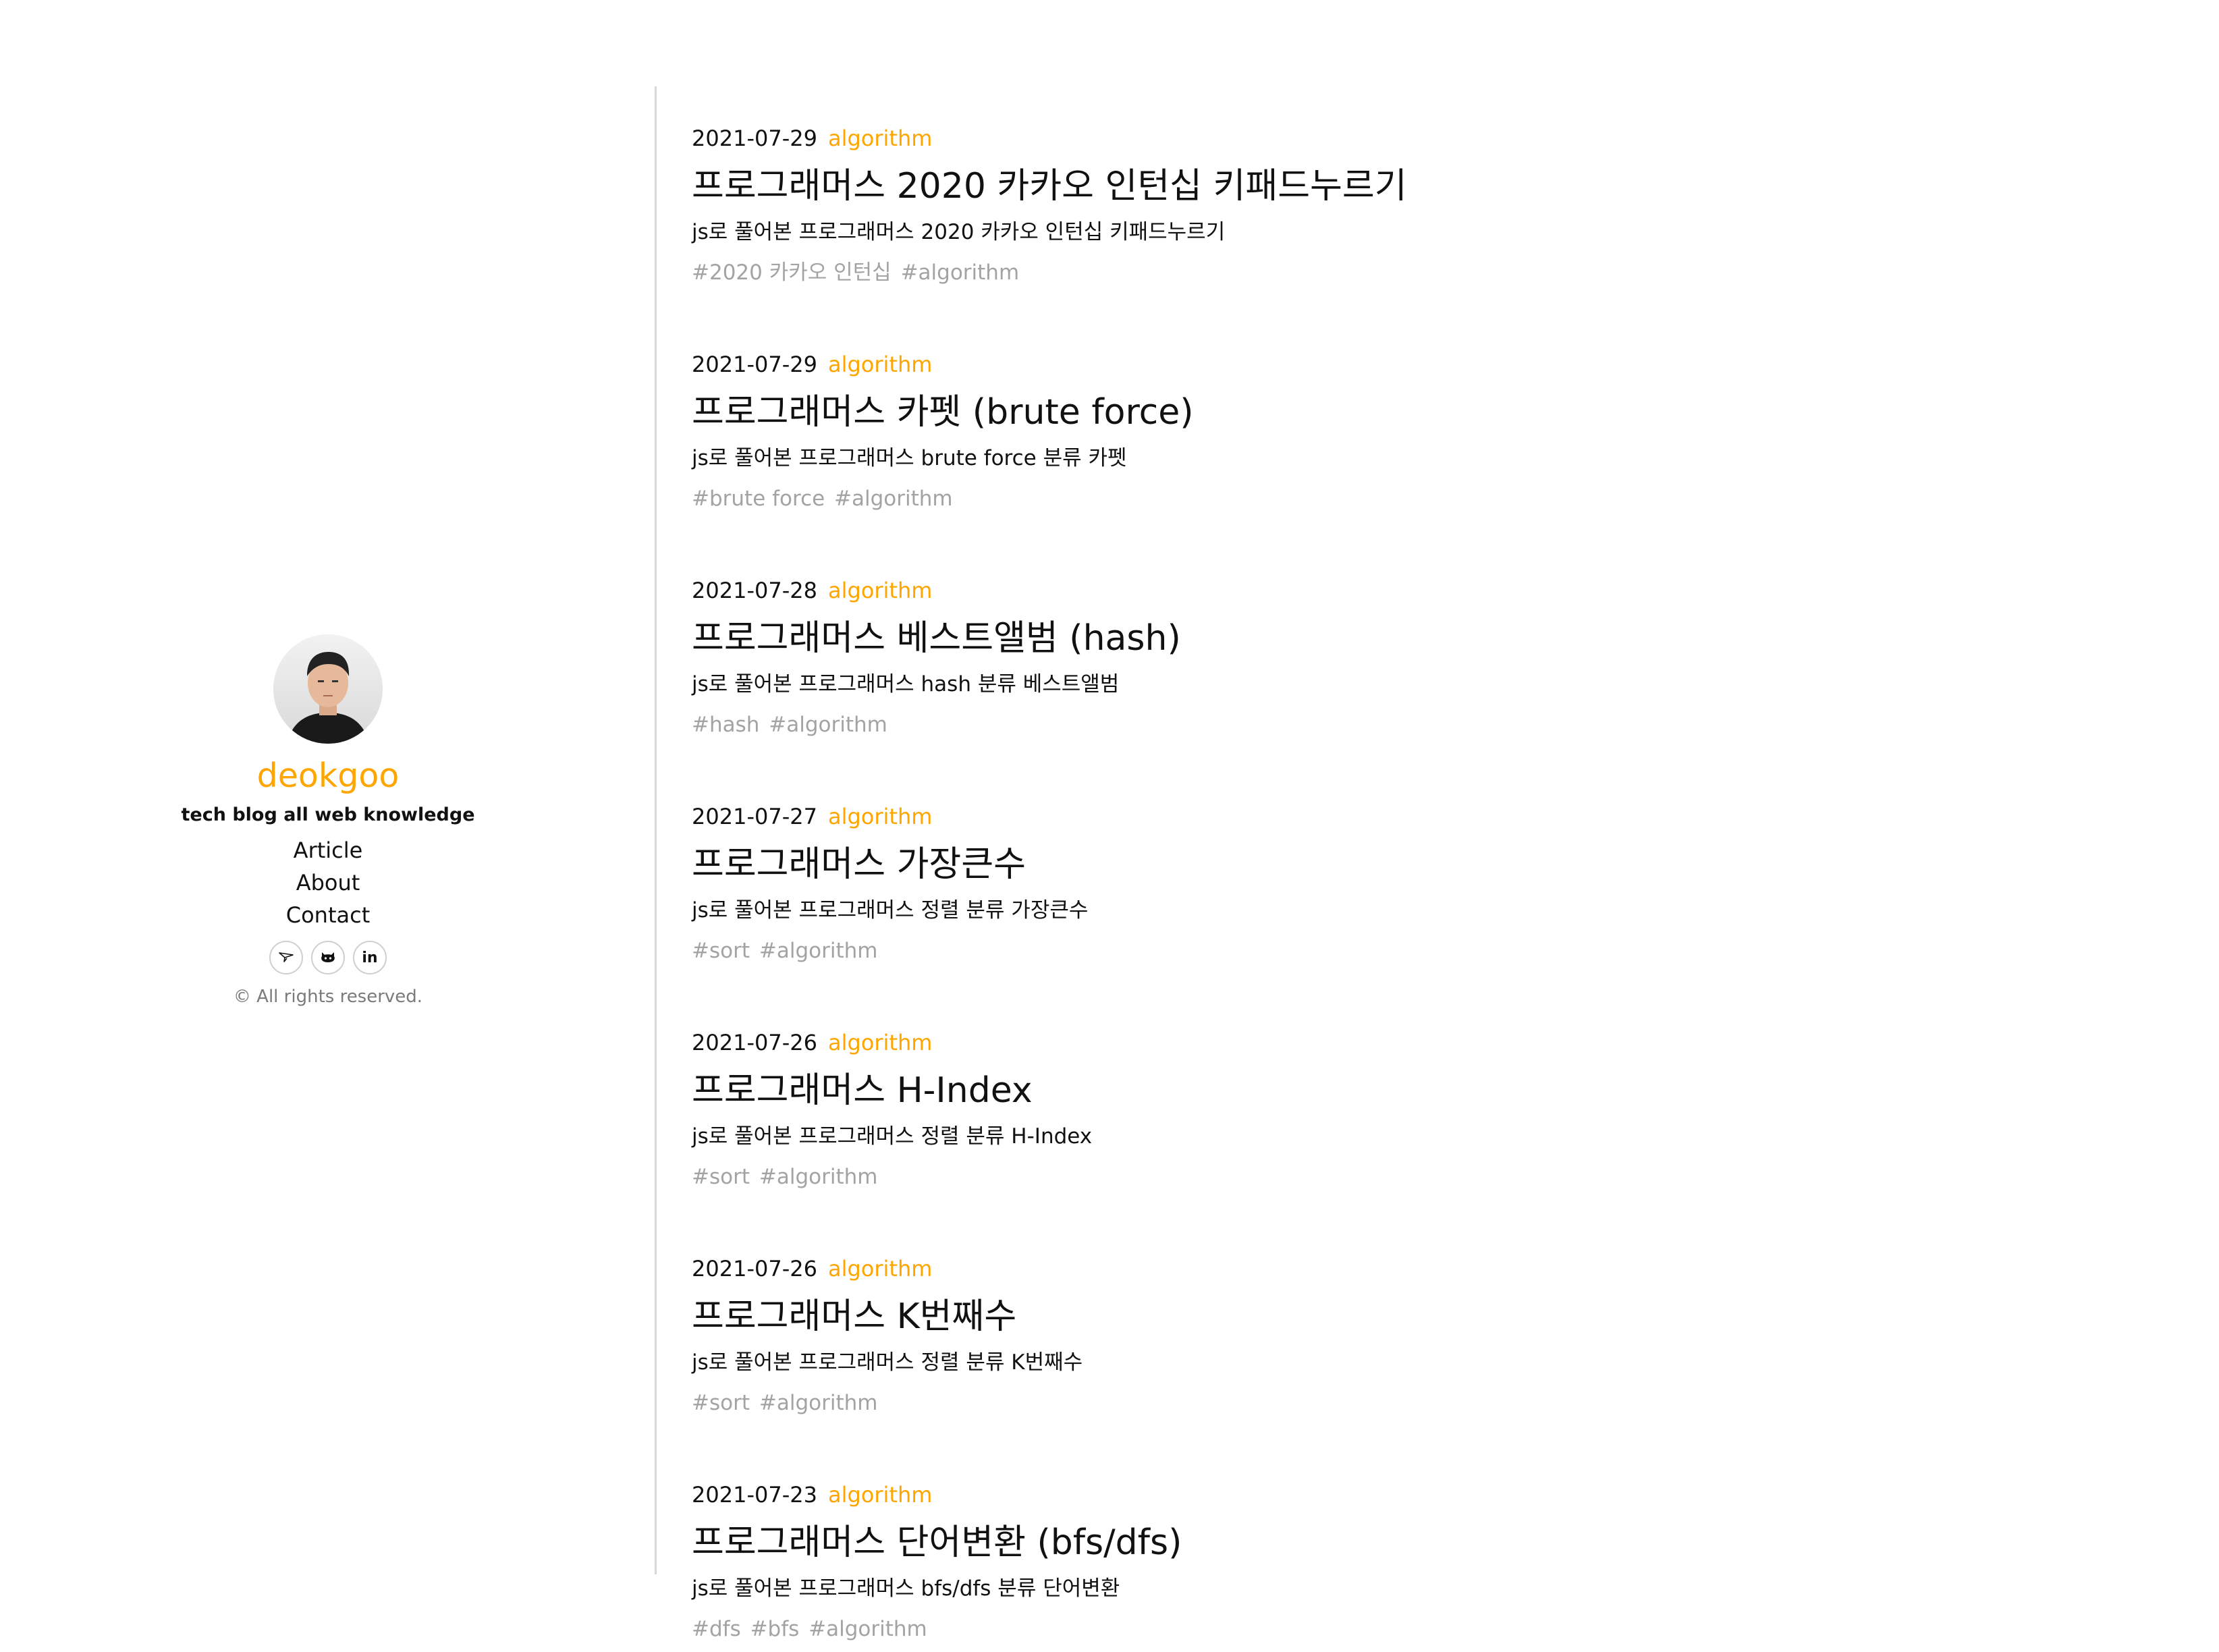  Describe the element at coordinates (328, 997) in the screenshot. I see `copyright: © All rights reserved.` at that location.